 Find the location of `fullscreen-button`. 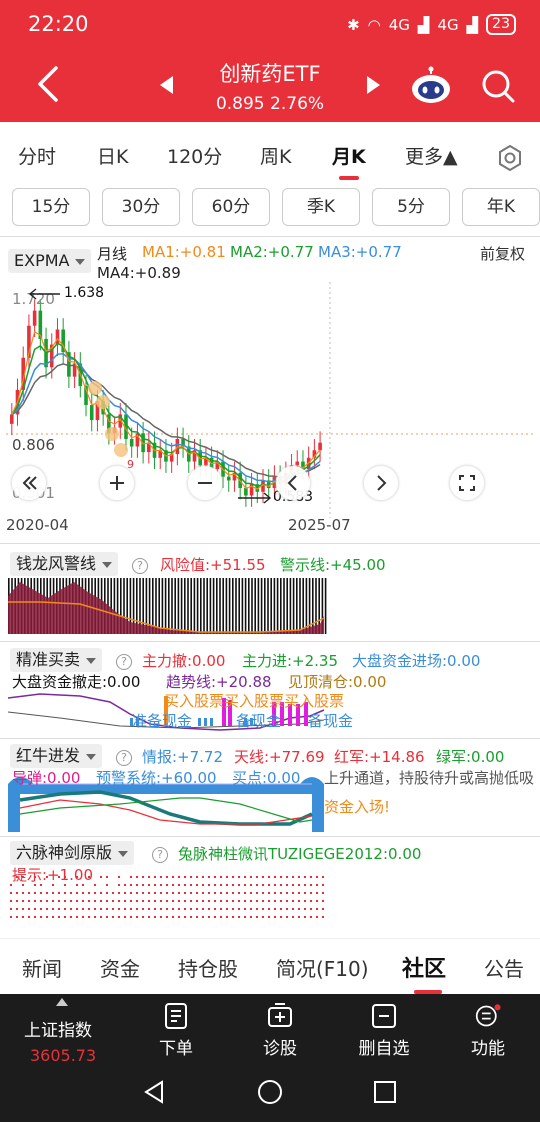

fullscreen-button is located at coordinates (467, 483).